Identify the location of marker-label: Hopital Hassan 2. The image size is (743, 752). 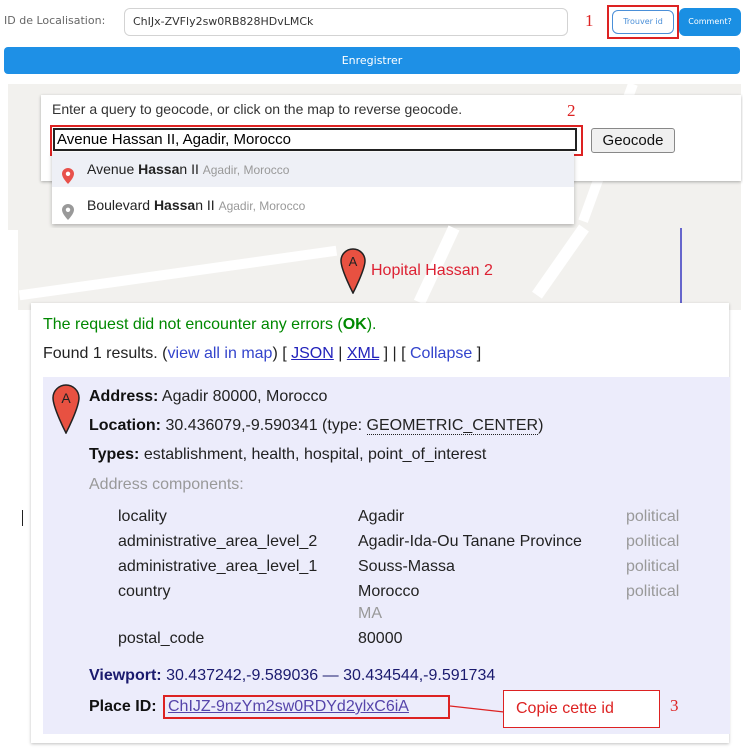
(432, 270).